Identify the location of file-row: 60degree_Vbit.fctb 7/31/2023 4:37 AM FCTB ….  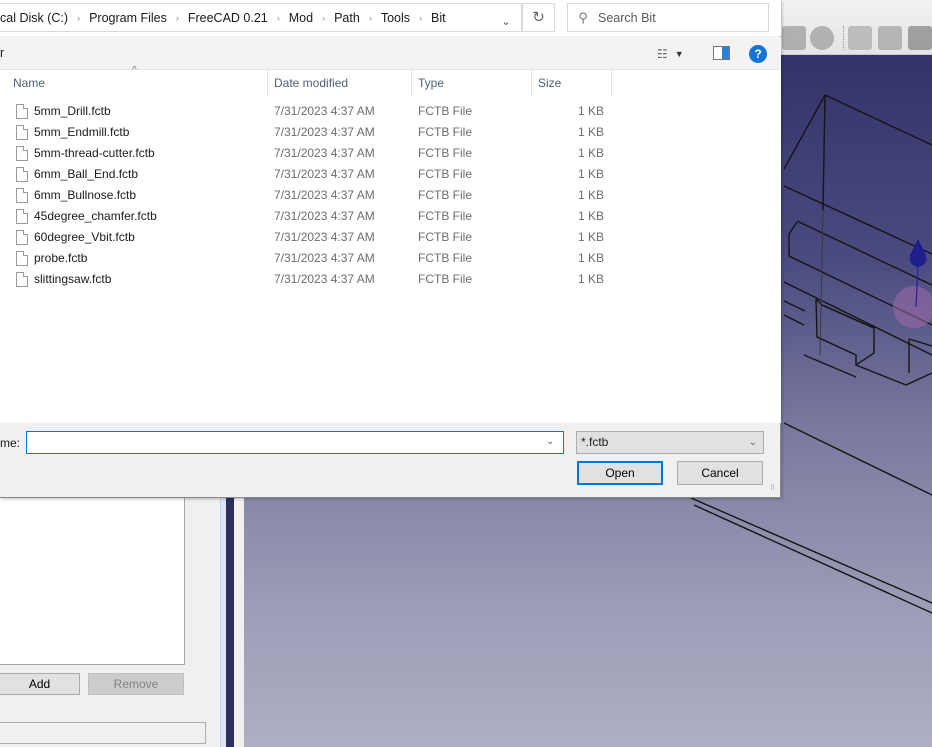
(306, 237).